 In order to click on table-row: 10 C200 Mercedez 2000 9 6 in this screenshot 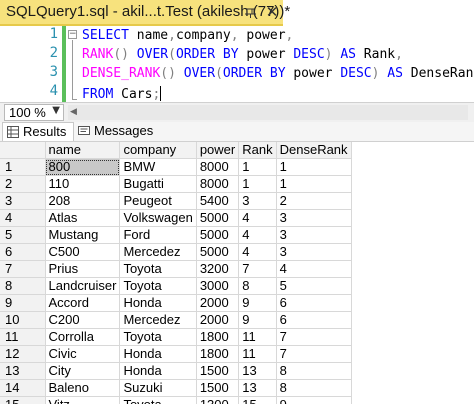, I will do `click(176, 320)`.